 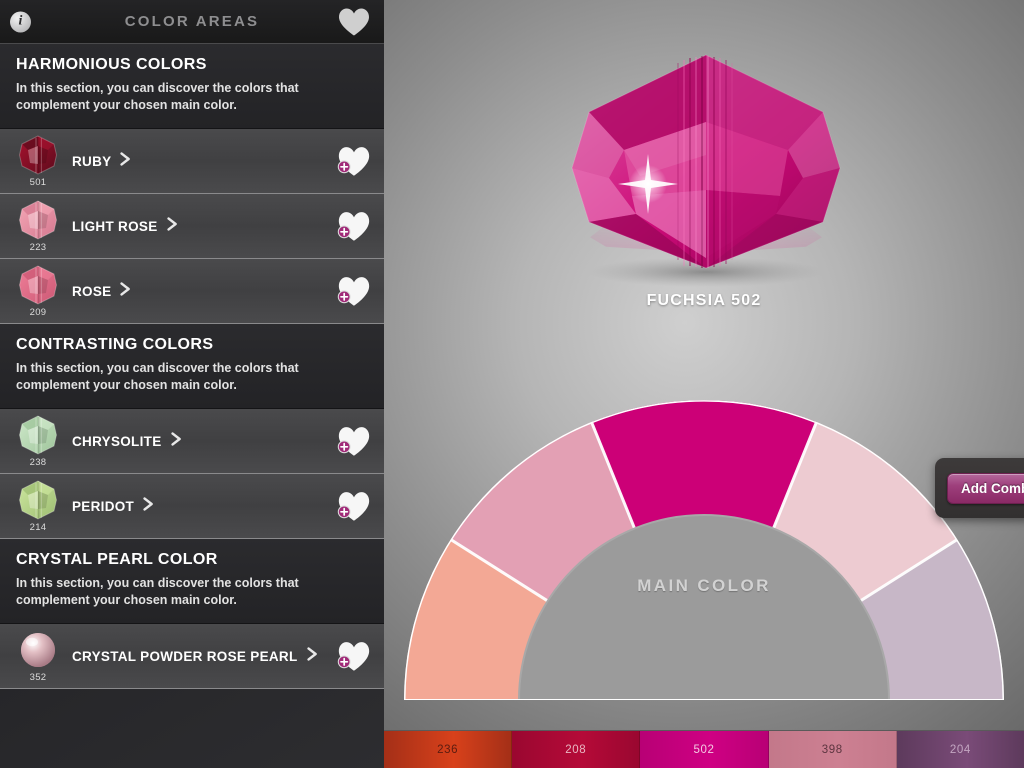 I want to click on crystal-caption: FUCHSIA 502, so click(x=704, y=300).